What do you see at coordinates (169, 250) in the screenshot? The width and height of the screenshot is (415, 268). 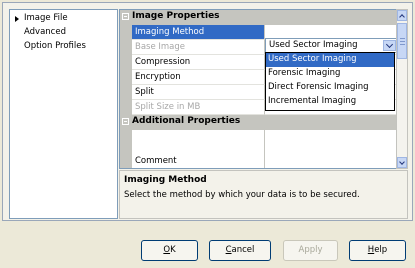 I see `ok-button: OK` at bounding box center [169, 250].